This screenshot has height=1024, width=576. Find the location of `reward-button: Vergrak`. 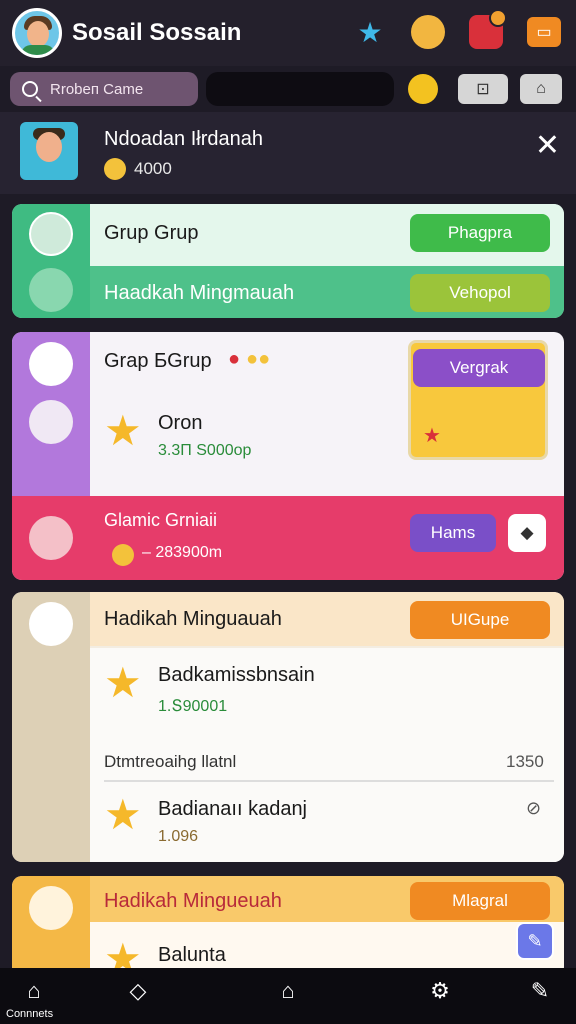

reward-button: Vergrak is located at coordinates (479, 368).